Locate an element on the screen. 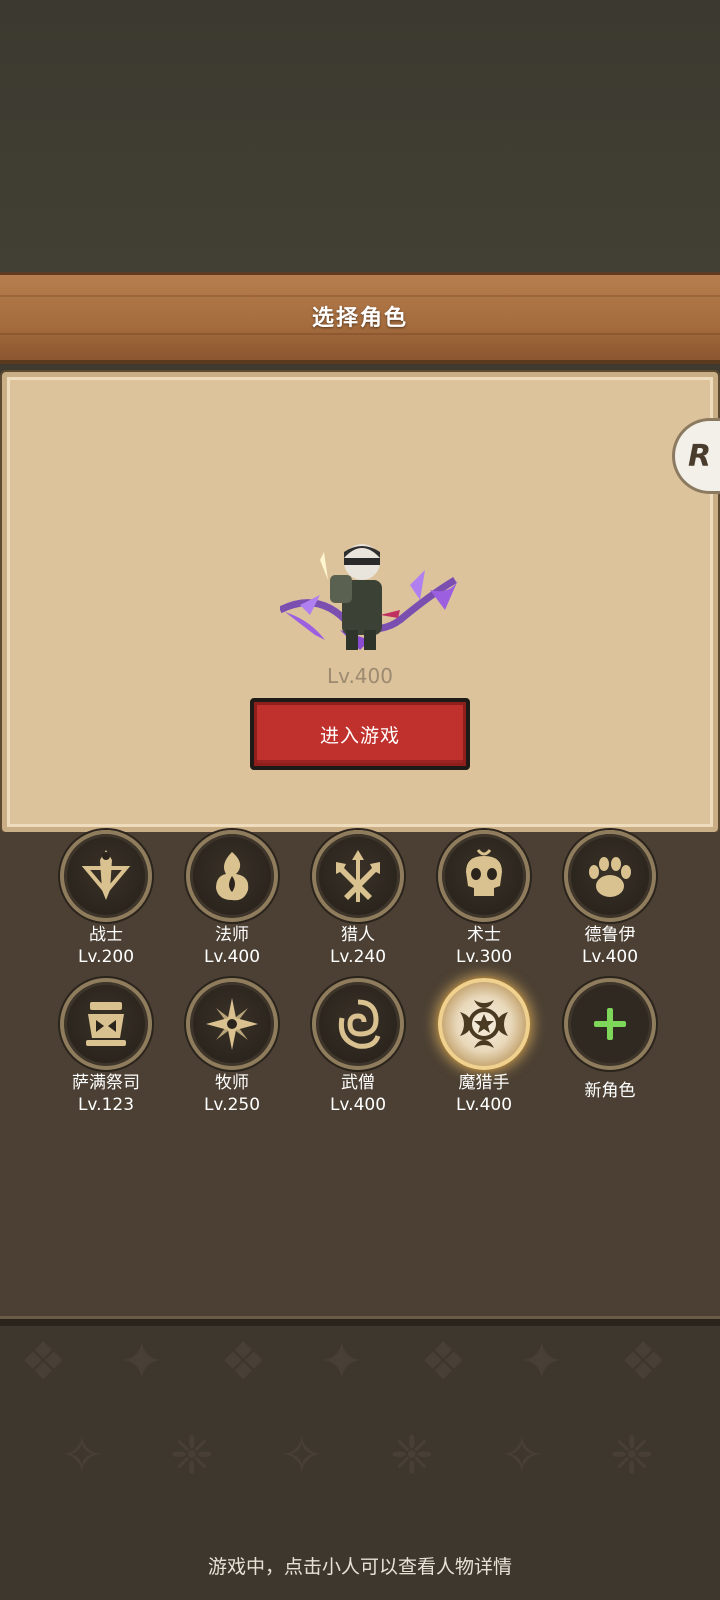 The height and width of the screenshot is (1600, 720). hint-text: 游戏中，点击小人可以查看人物详情 is located at coordinates (359, 1567).